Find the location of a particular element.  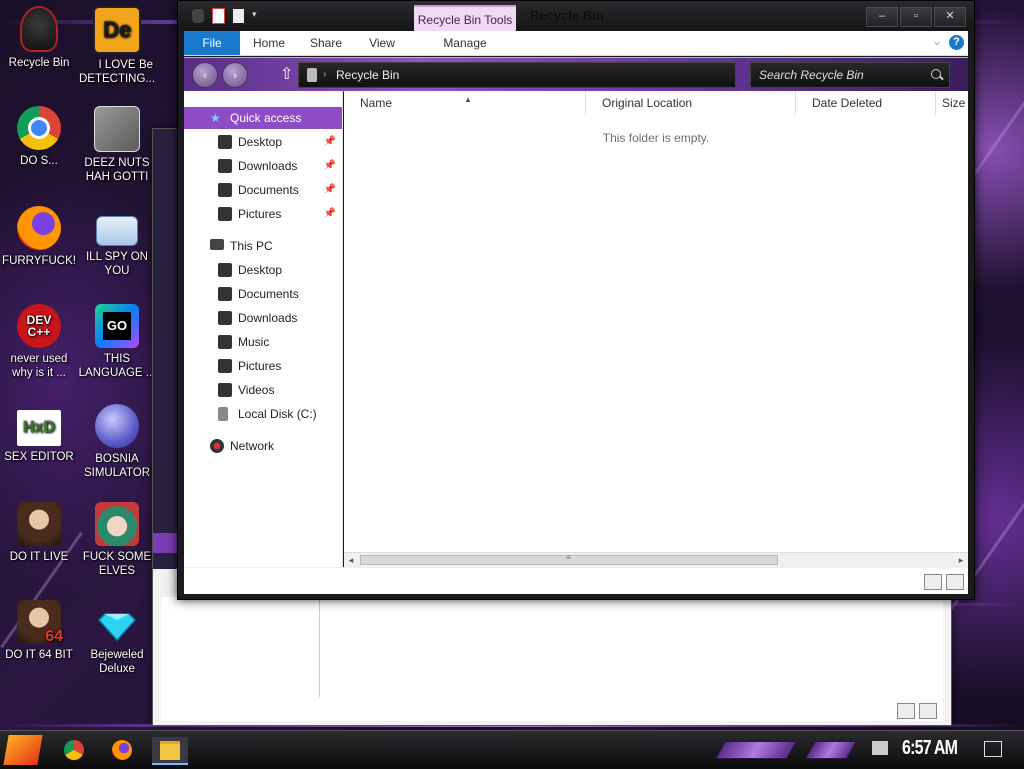

column-header-size: Size is located at coordinates (952, 103).